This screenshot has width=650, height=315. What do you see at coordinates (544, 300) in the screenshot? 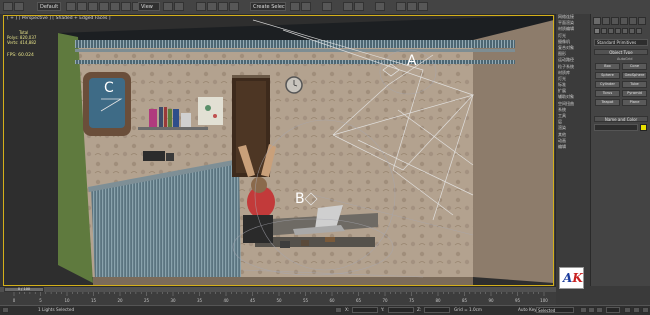
I see `frame-tick-label: 100` at bounding box center [544, 300].